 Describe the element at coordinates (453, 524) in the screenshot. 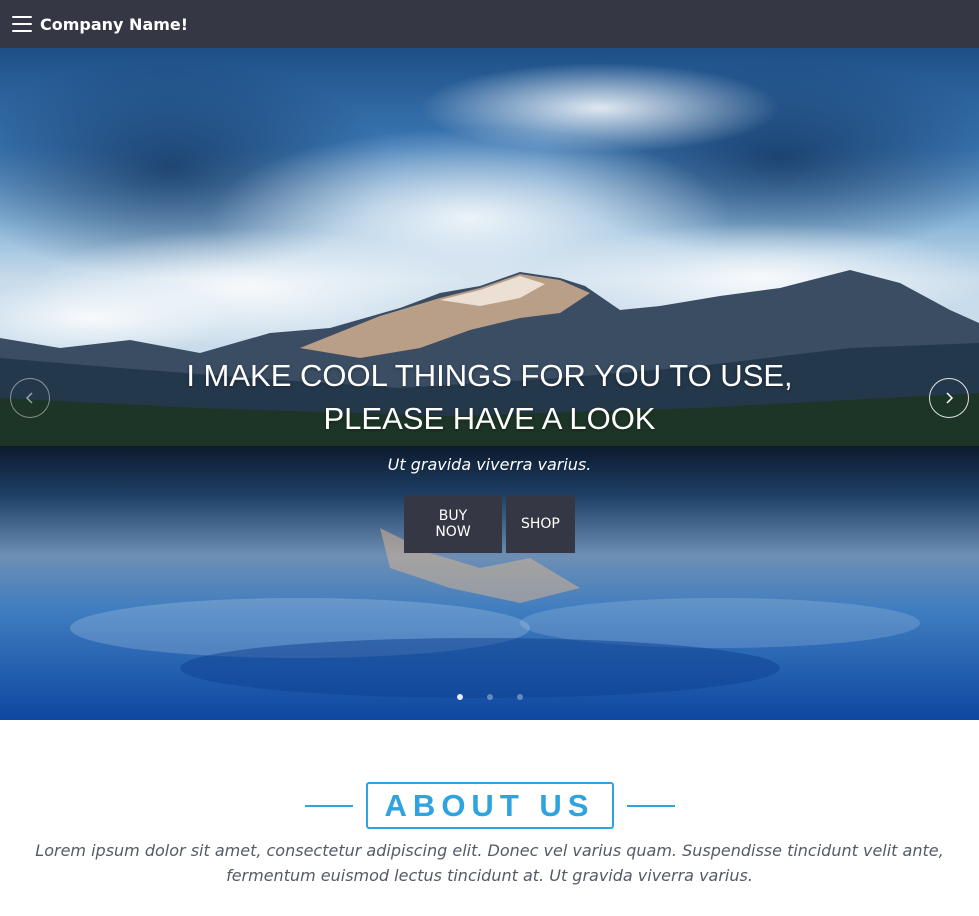

I see `buy-now-button: BUY NOW` at that location.